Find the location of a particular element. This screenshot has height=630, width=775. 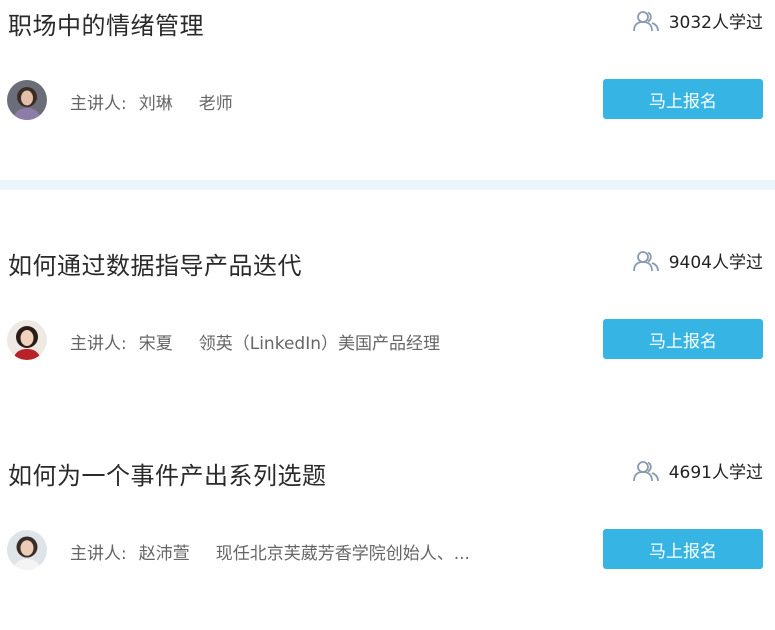

lecturer-name: 刘琳 is located at coordinates (155, 104).